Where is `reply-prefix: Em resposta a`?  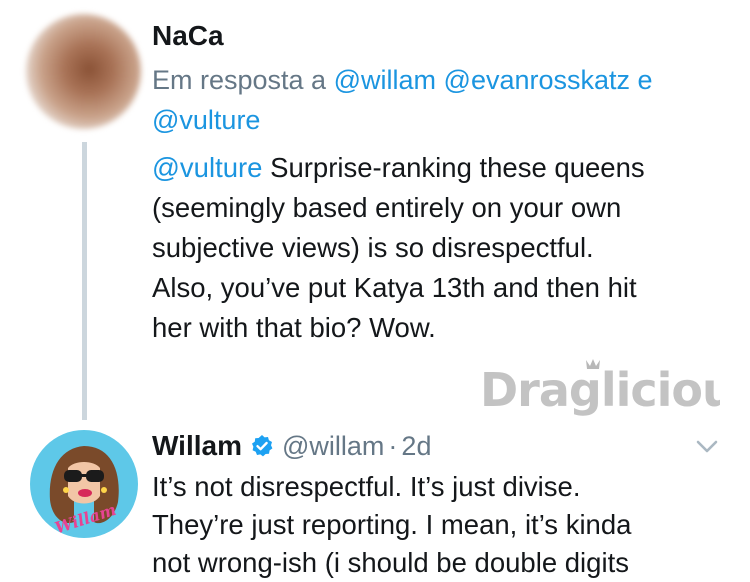 reply-prefix: Em resposta a is located at coordinates (239, 80).